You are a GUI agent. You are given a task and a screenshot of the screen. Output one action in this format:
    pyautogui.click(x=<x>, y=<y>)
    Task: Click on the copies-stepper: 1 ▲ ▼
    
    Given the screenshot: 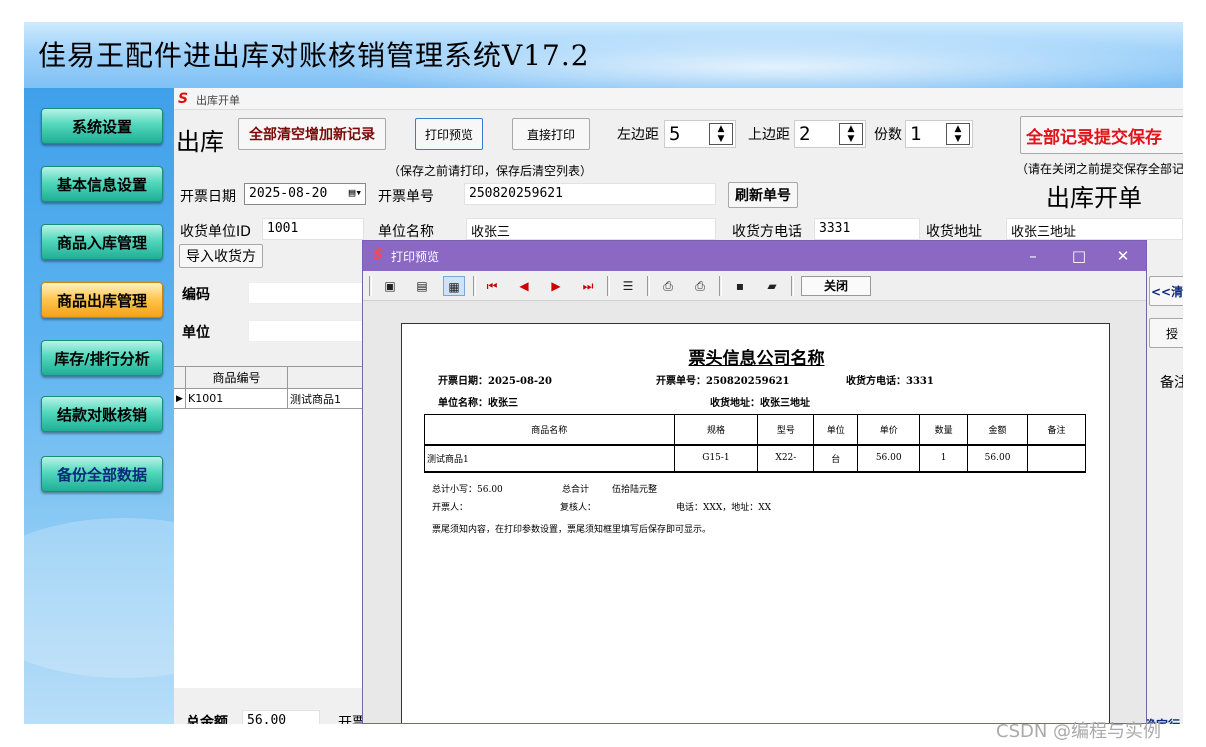 What is the action you would take?
    pyautogui.click(x=939, y=134)
    